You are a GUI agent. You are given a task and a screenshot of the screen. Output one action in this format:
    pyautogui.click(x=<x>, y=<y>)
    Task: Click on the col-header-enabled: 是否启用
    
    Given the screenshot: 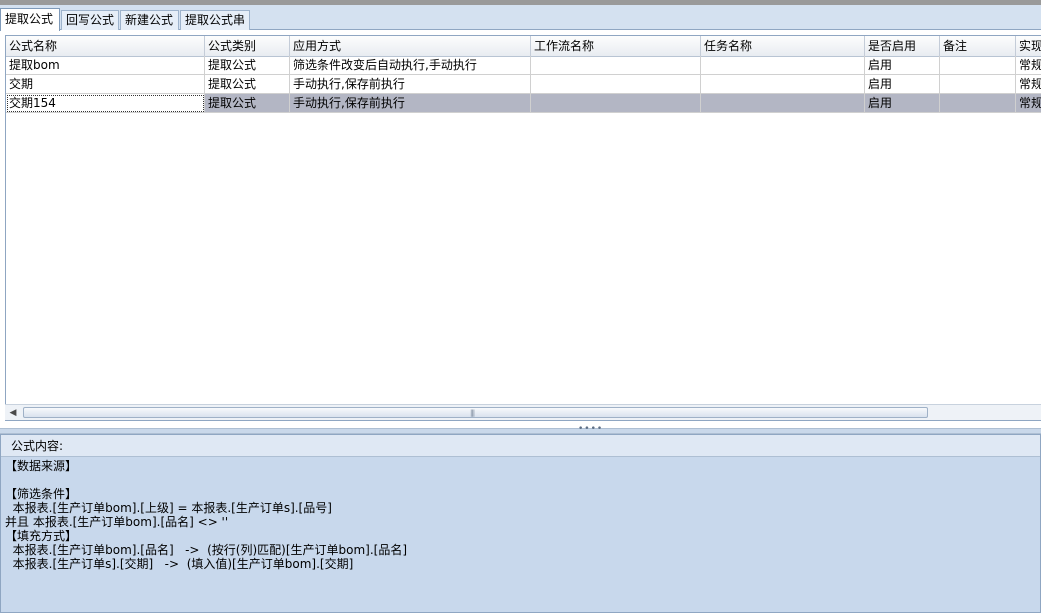 What is the action you would take?
    pyautogui.click(x=902, y=46)
    